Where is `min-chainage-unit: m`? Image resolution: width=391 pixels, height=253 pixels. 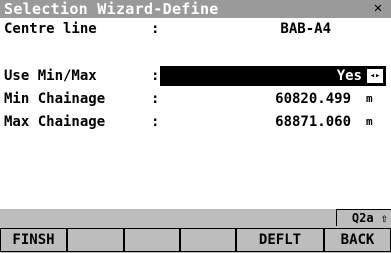 min-chainage-unit: m is located at coordinates (369, 98).